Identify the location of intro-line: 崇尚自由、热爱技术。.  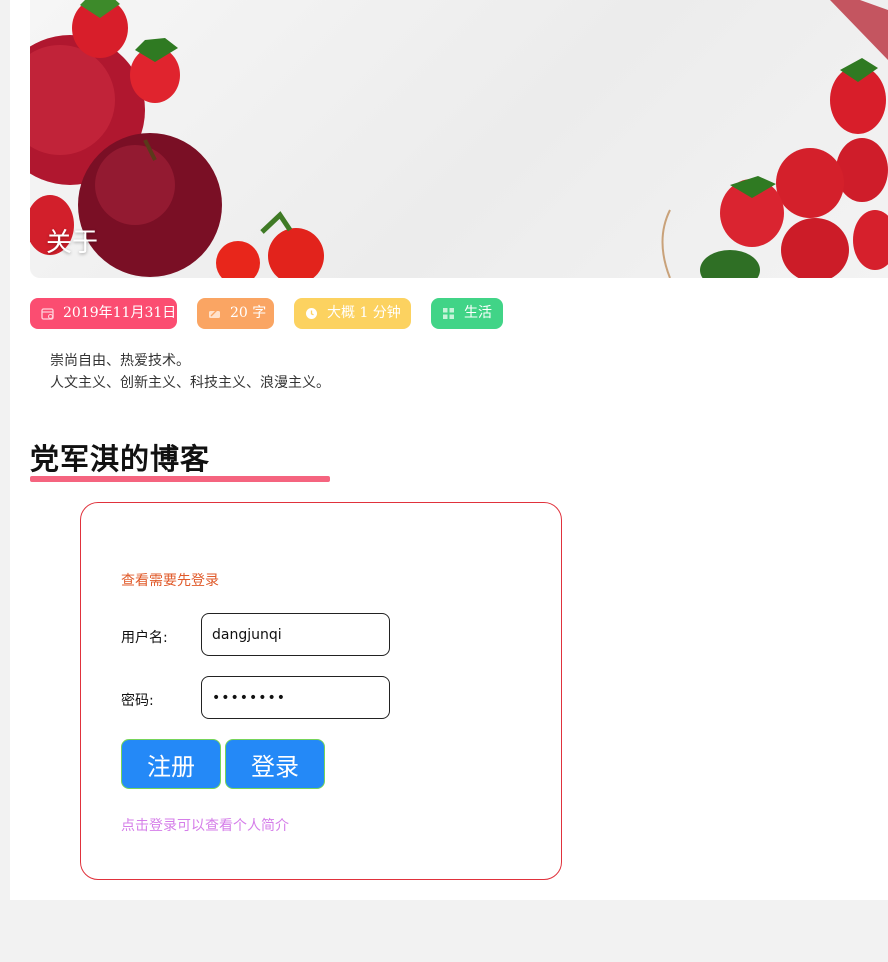
(120, 361).